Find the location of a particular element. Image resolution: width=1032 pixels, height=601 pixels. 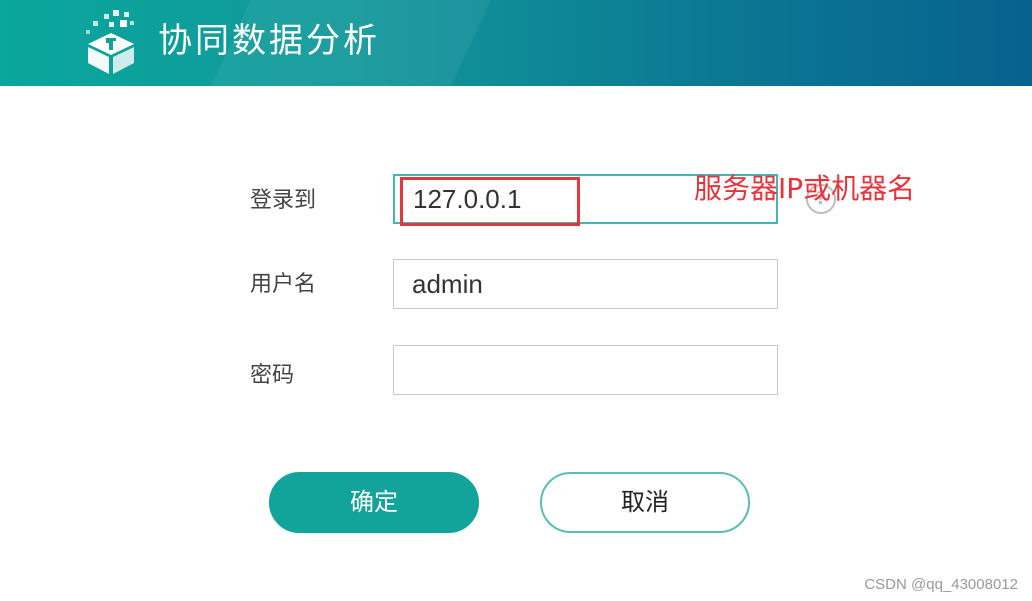

username-input: admin is located at coordinates (585, 284).